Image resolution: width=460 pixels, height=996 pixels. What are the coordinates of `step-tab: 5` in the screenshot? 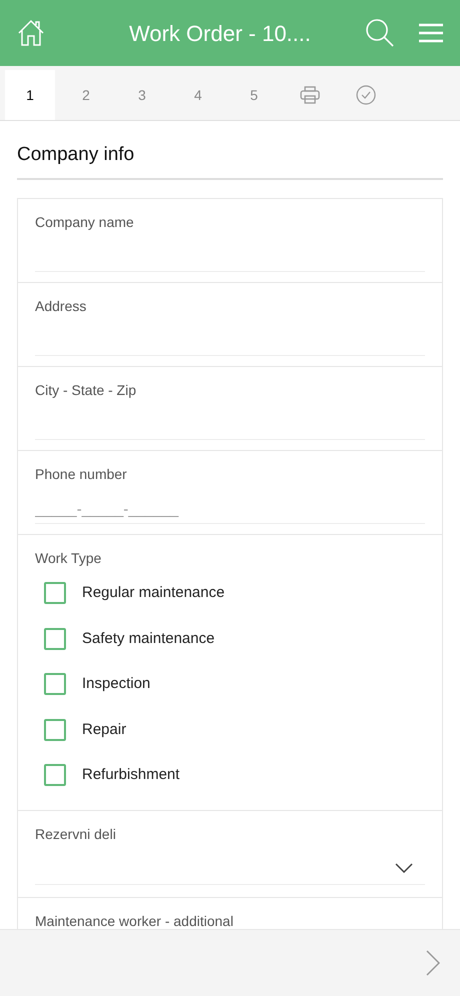 It's located at (254, 95).